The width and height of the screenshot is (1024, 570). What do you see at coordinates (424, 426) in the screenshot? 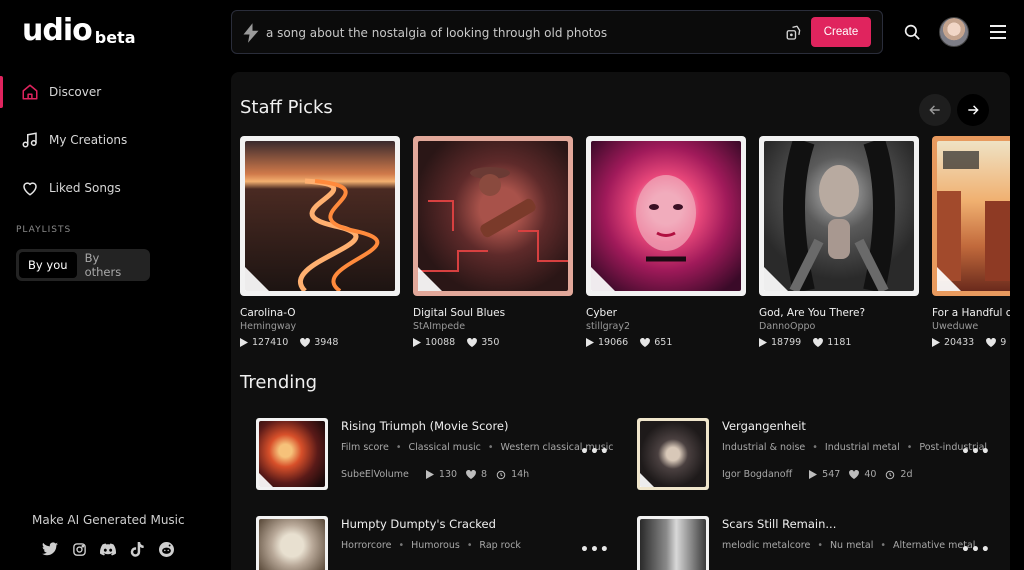
I see `track-title: Rising Triumph (Movie Score)` at bounding box center [424, 426].